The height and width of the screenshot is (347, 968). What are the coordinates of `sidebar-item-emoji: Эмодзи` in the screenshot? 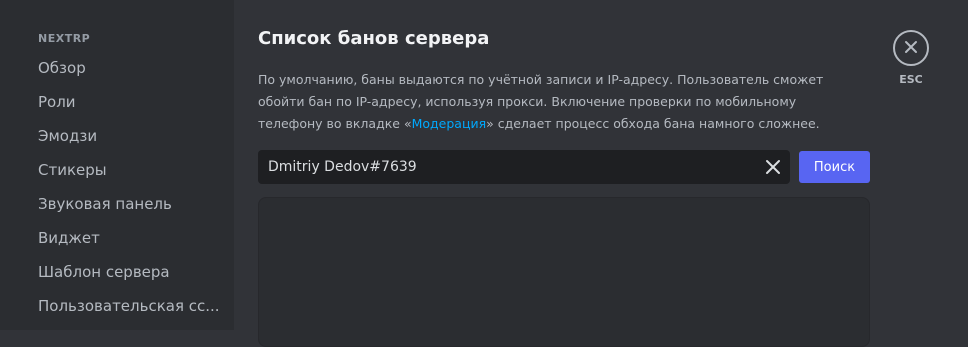 It's located at (126, 136).